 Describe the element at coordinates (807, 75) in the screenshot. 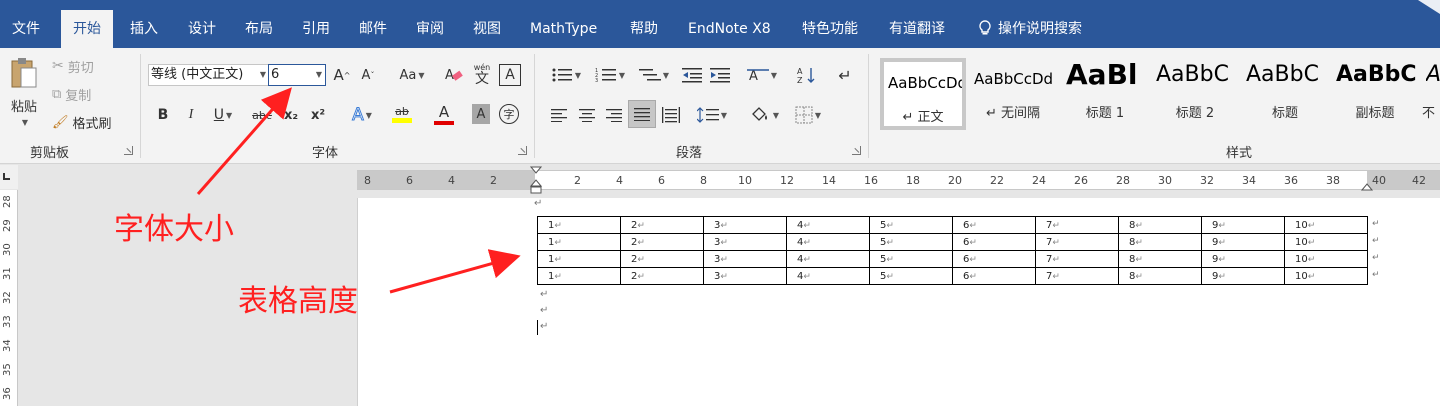

I see `sort-button: AZ` at that location.